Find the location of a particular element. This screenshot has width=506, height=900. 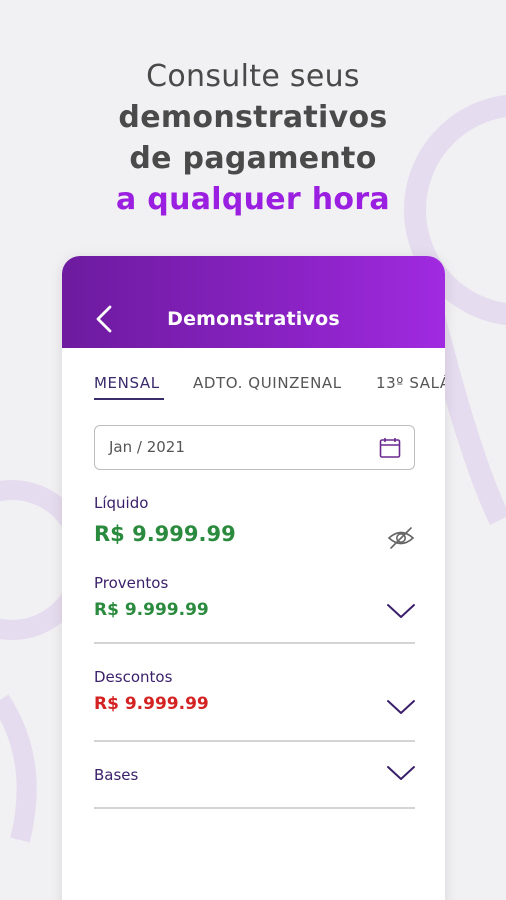

proventos-value: R$ 9.999.99 is located at coordinates (151, 610).